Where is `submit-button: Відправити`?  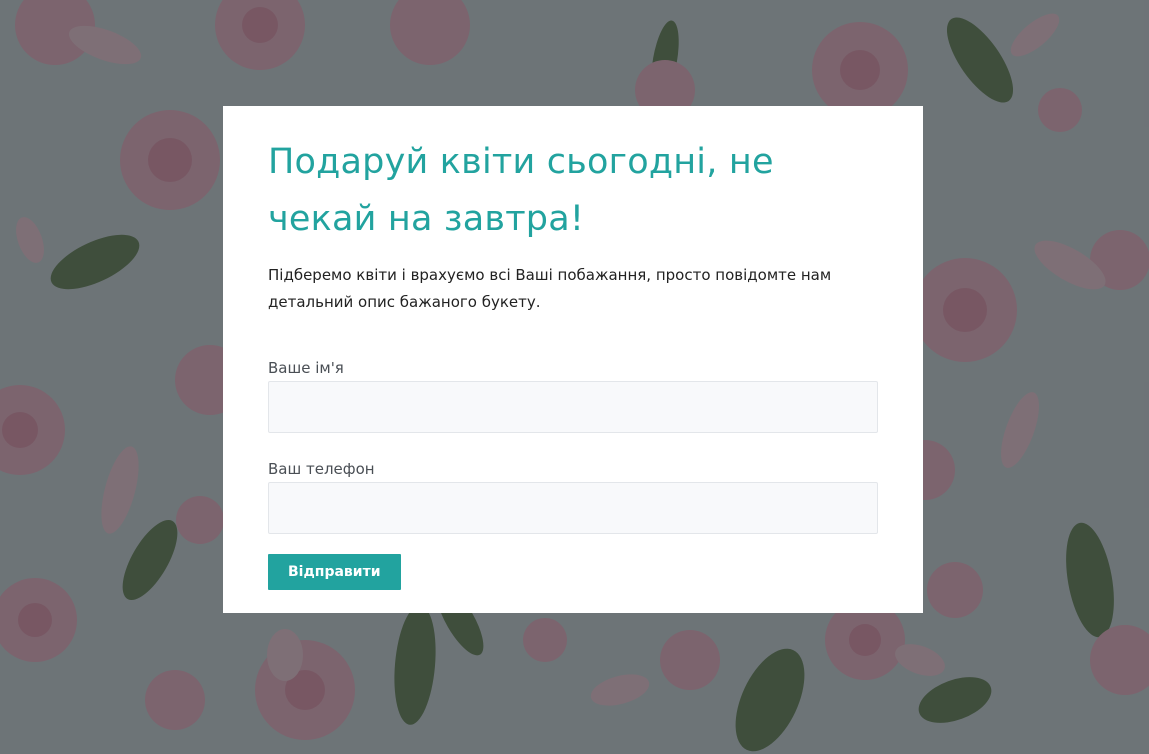
submit-button: Відправити is located at coordinates (334, 572).